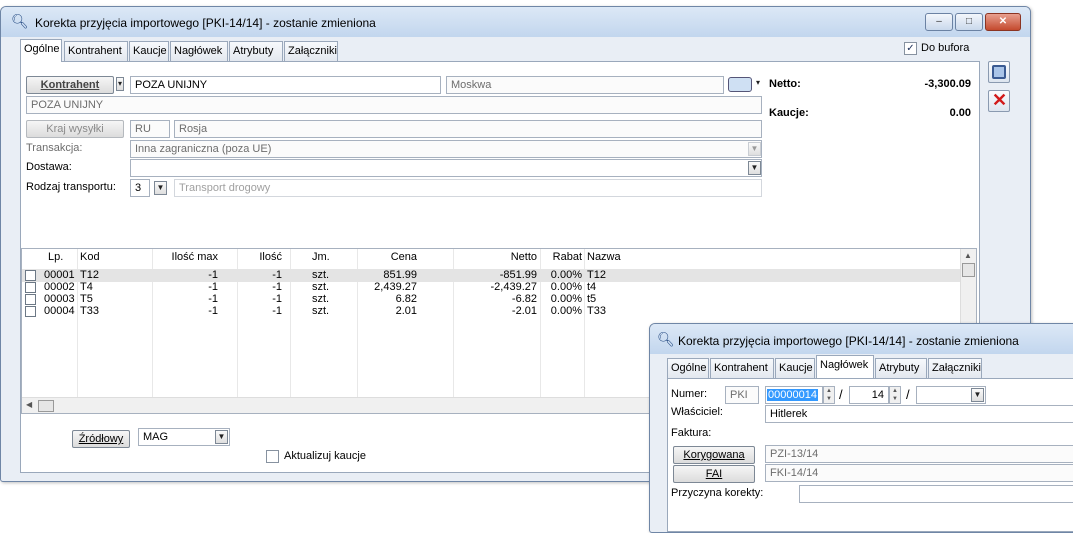  Describe the element at coordinates (969, 22) in the screenshot. I see `maximize-button: □` at that location.